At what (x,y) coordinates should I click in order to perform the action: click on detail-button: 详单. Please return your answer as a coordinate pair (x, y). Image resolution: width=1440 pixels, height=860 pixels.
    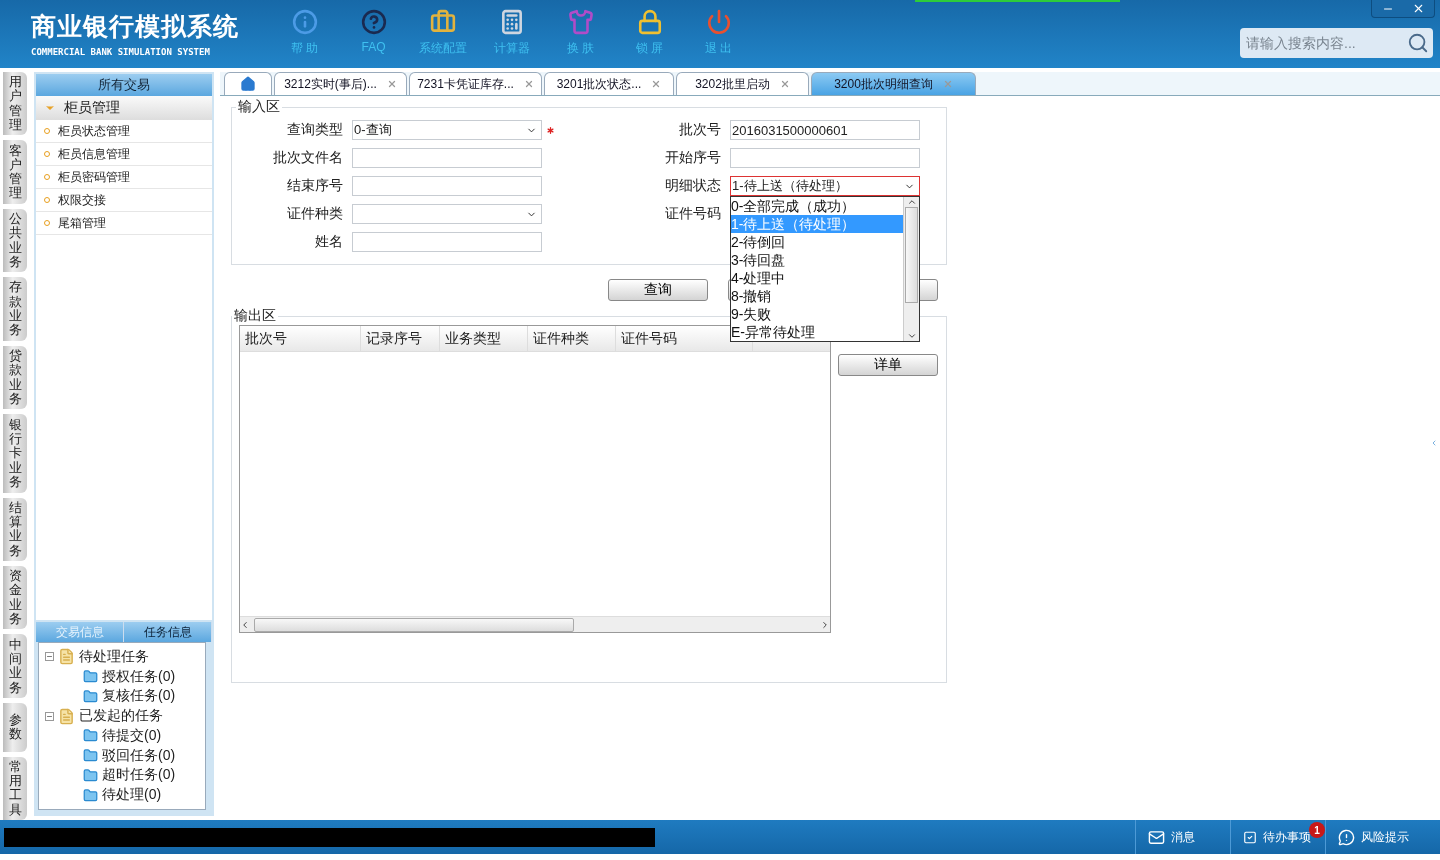
    Looking at the image, I should click on (888, 365).